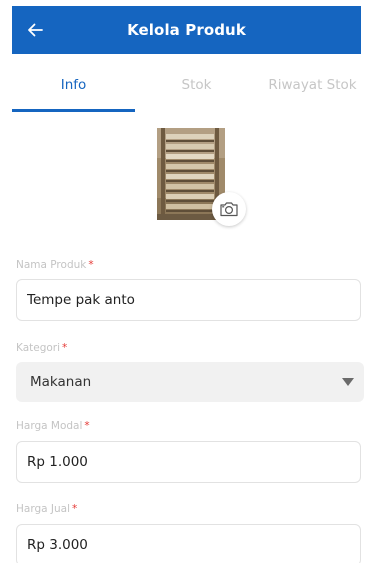  I want to click on harga-modal-field, so click(188, 462).